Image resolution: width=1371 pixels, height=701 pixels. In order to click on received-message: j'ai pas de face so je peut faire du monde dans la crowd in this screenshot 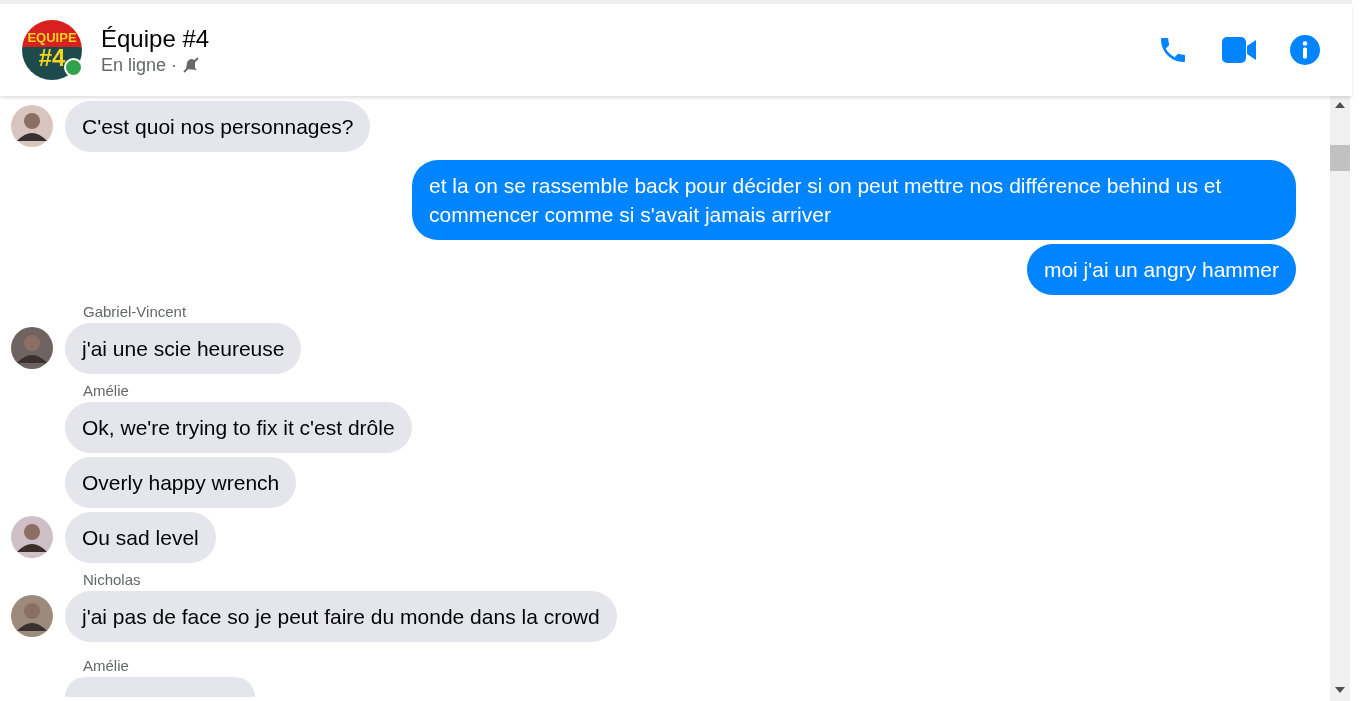, I will do `click(341, 616)`.